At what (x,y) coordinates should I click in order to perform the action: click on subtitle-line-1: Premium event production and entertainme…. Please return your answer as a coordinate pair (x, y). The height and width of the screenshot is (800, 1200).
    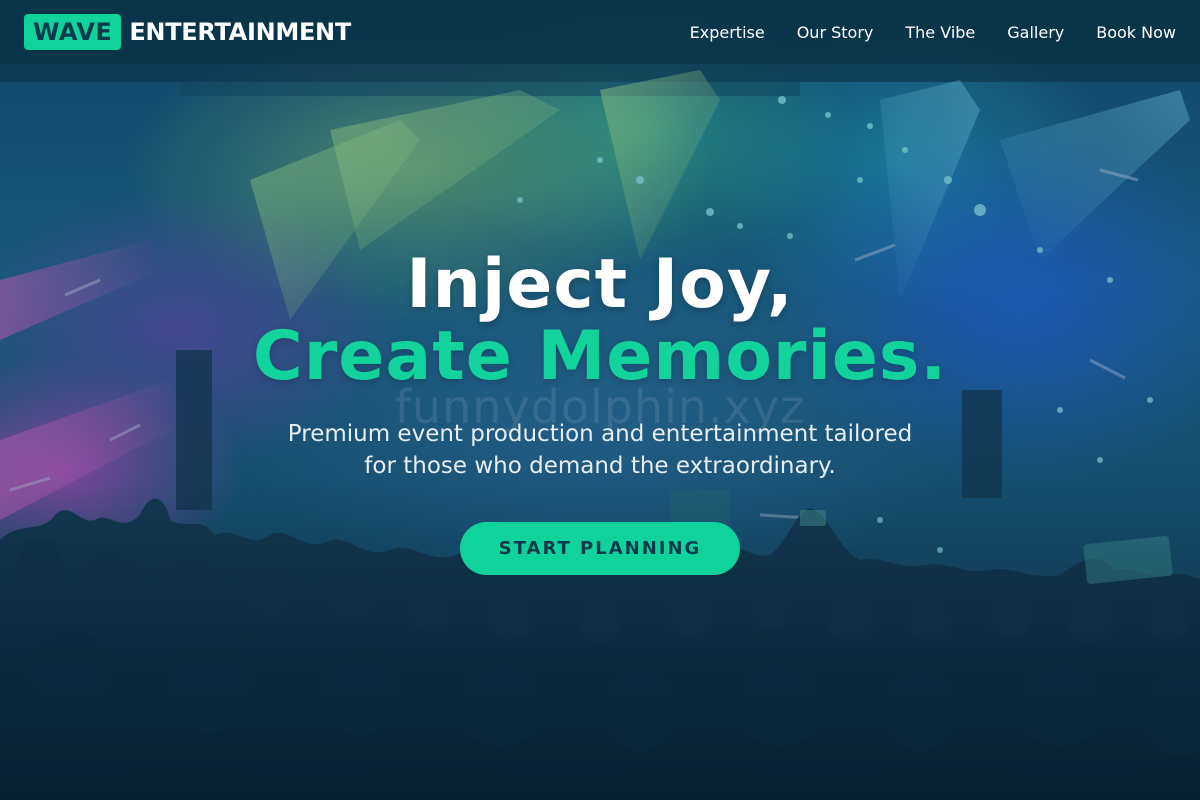
    Looking at the image, I should click on (600, 434).